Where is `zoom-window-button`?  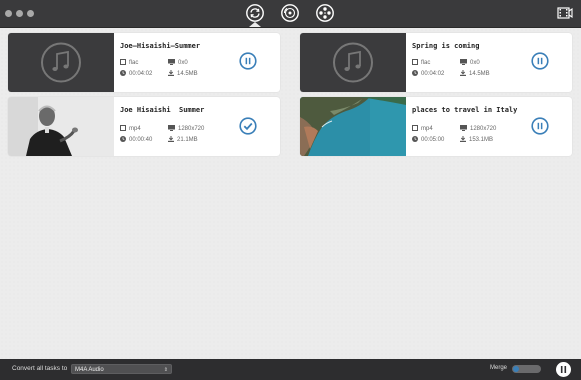
zoom-window-button is located at coordinates (30, 13).